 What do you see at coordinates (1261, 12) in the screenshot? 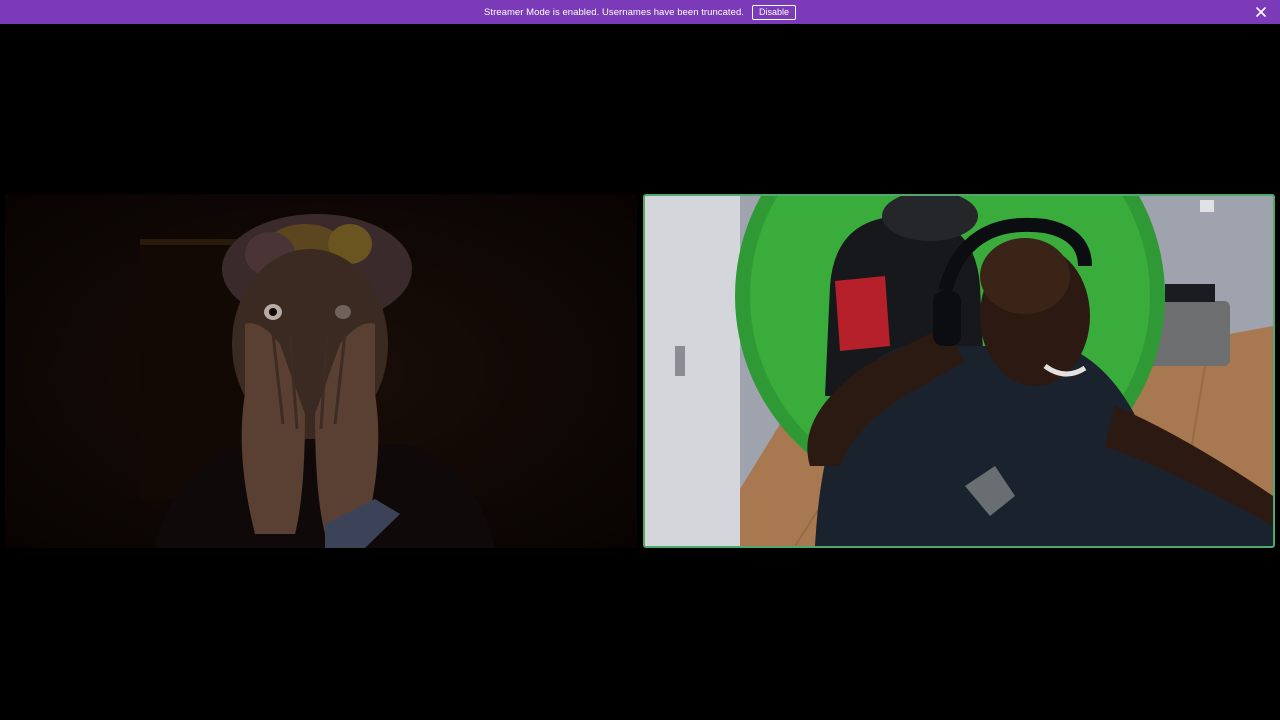
I see `close-icon` at bounding box center [1261, 12].